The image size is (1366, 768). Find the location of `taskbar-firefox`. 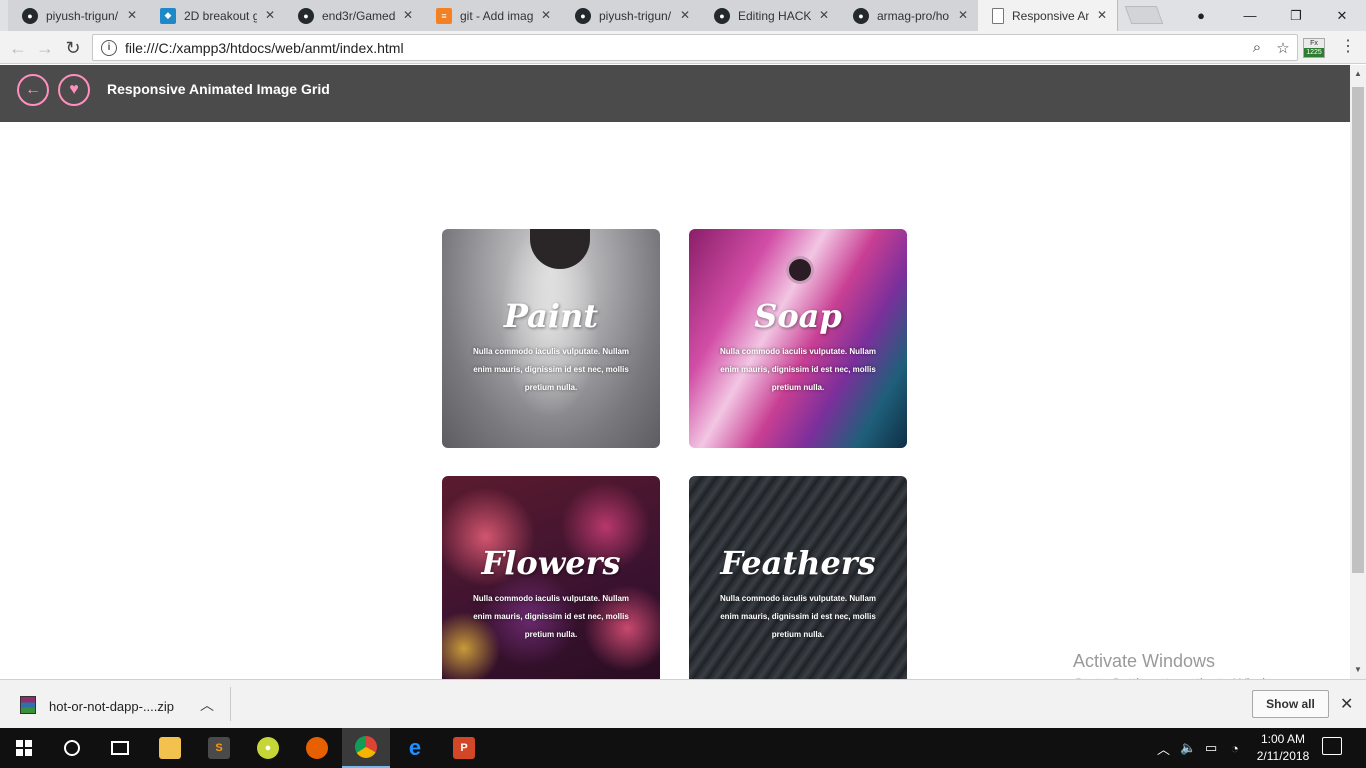

taskbar-firefox is located at coordinates (317, 748).